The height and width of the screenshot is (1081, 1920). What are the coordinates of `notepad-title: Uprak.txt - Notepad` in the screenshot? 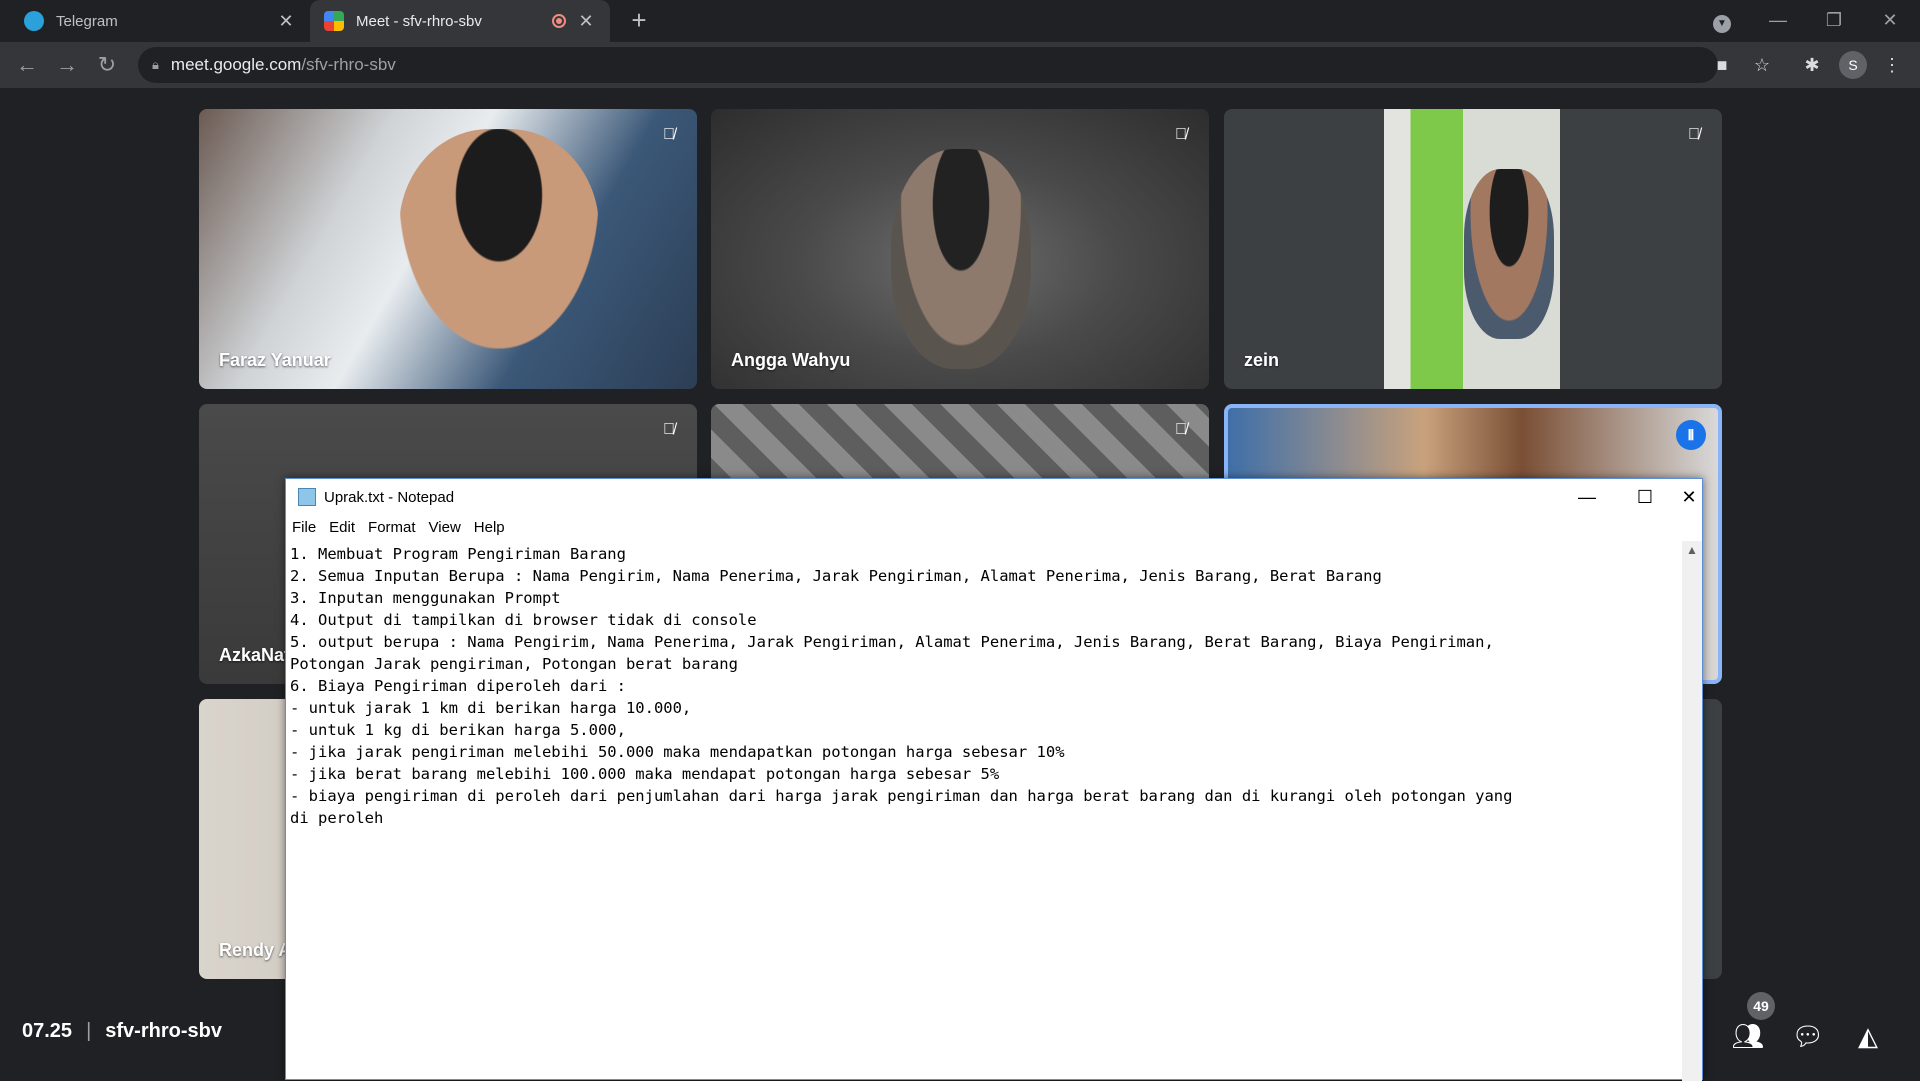 It's located at (389, 497).